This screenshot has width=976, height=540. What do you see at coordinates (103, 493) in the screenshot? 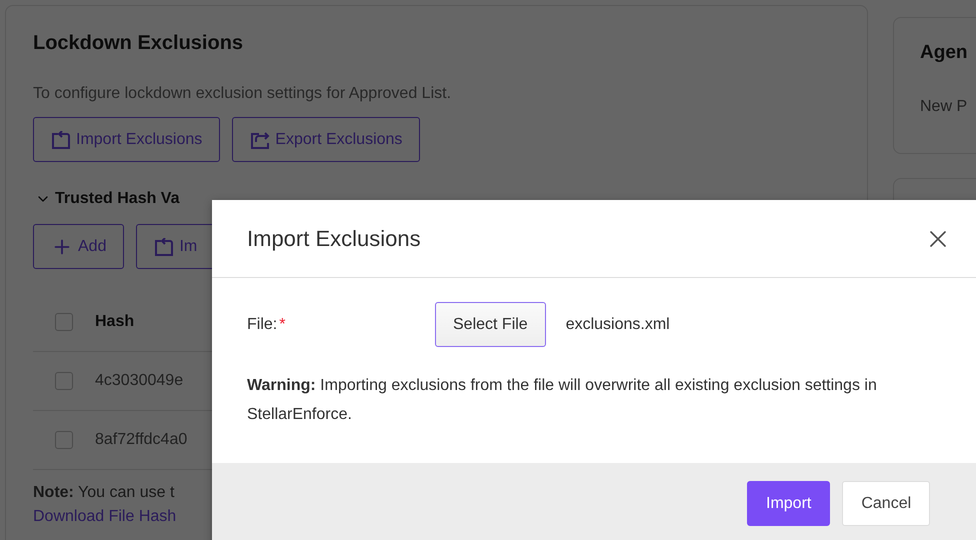
I see `note-text: Note: You can use t` at bounding box center [103, 493].